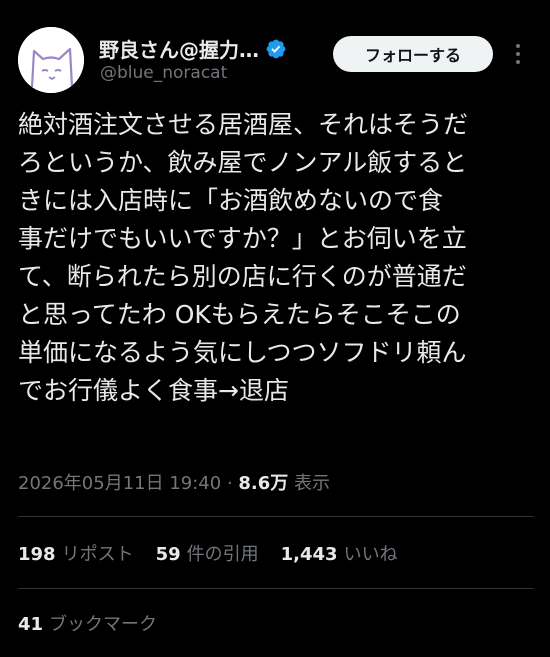 Image resolution: width=550 pixels, height=657 pixels. What do you see at coordinates (37, 554) in the screenshot?
I see `retweets-count: 198` at bounding box center [37, 554].